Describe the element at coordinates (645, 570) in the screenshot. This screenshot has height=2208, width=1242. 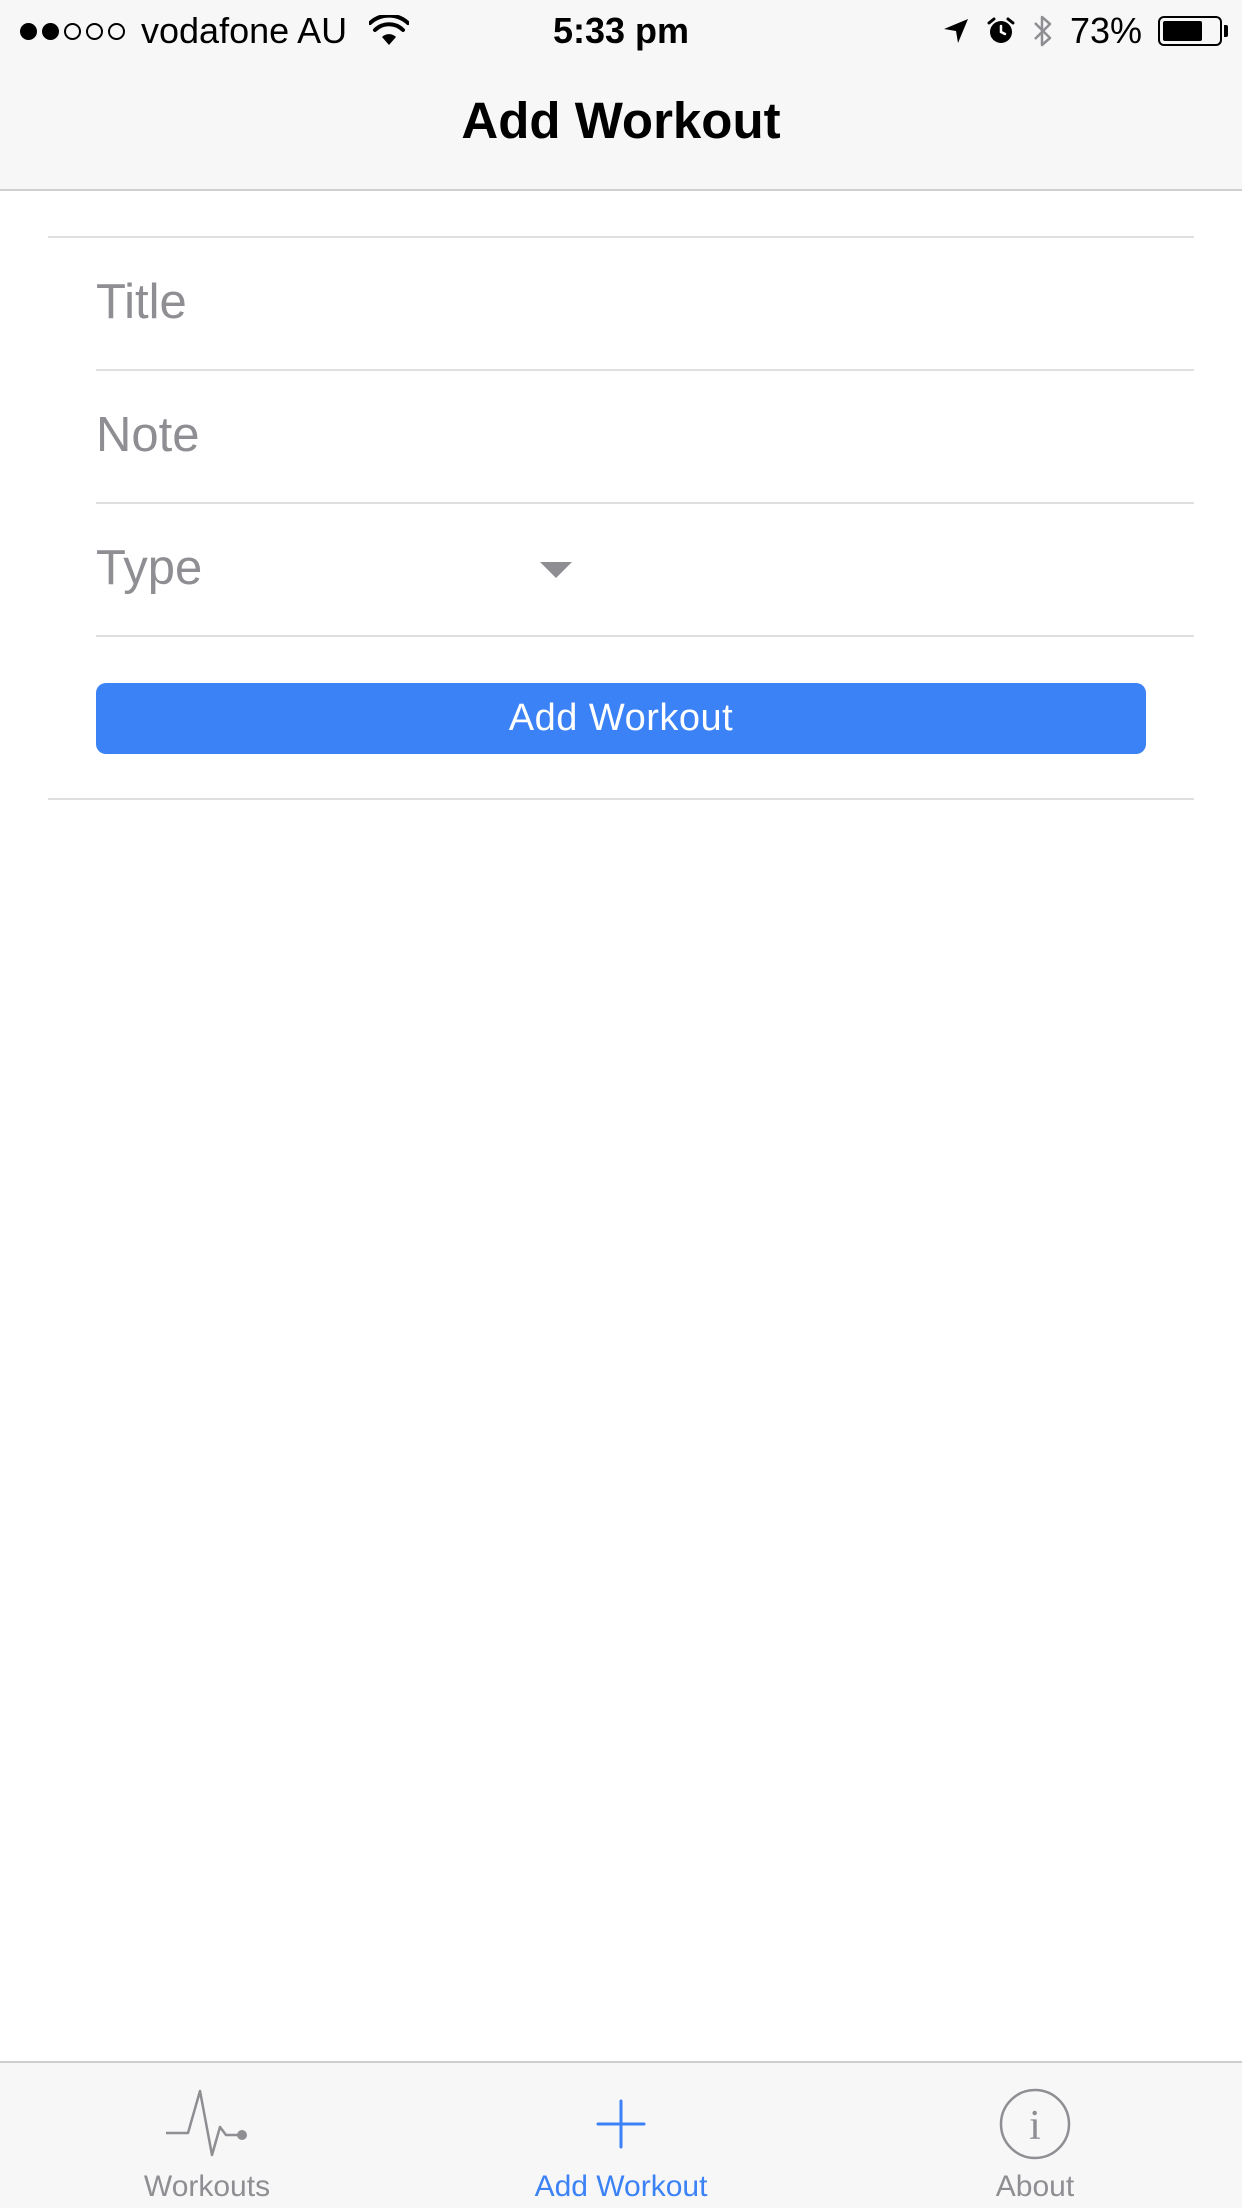
I see `type-field-row: Type` at that location.